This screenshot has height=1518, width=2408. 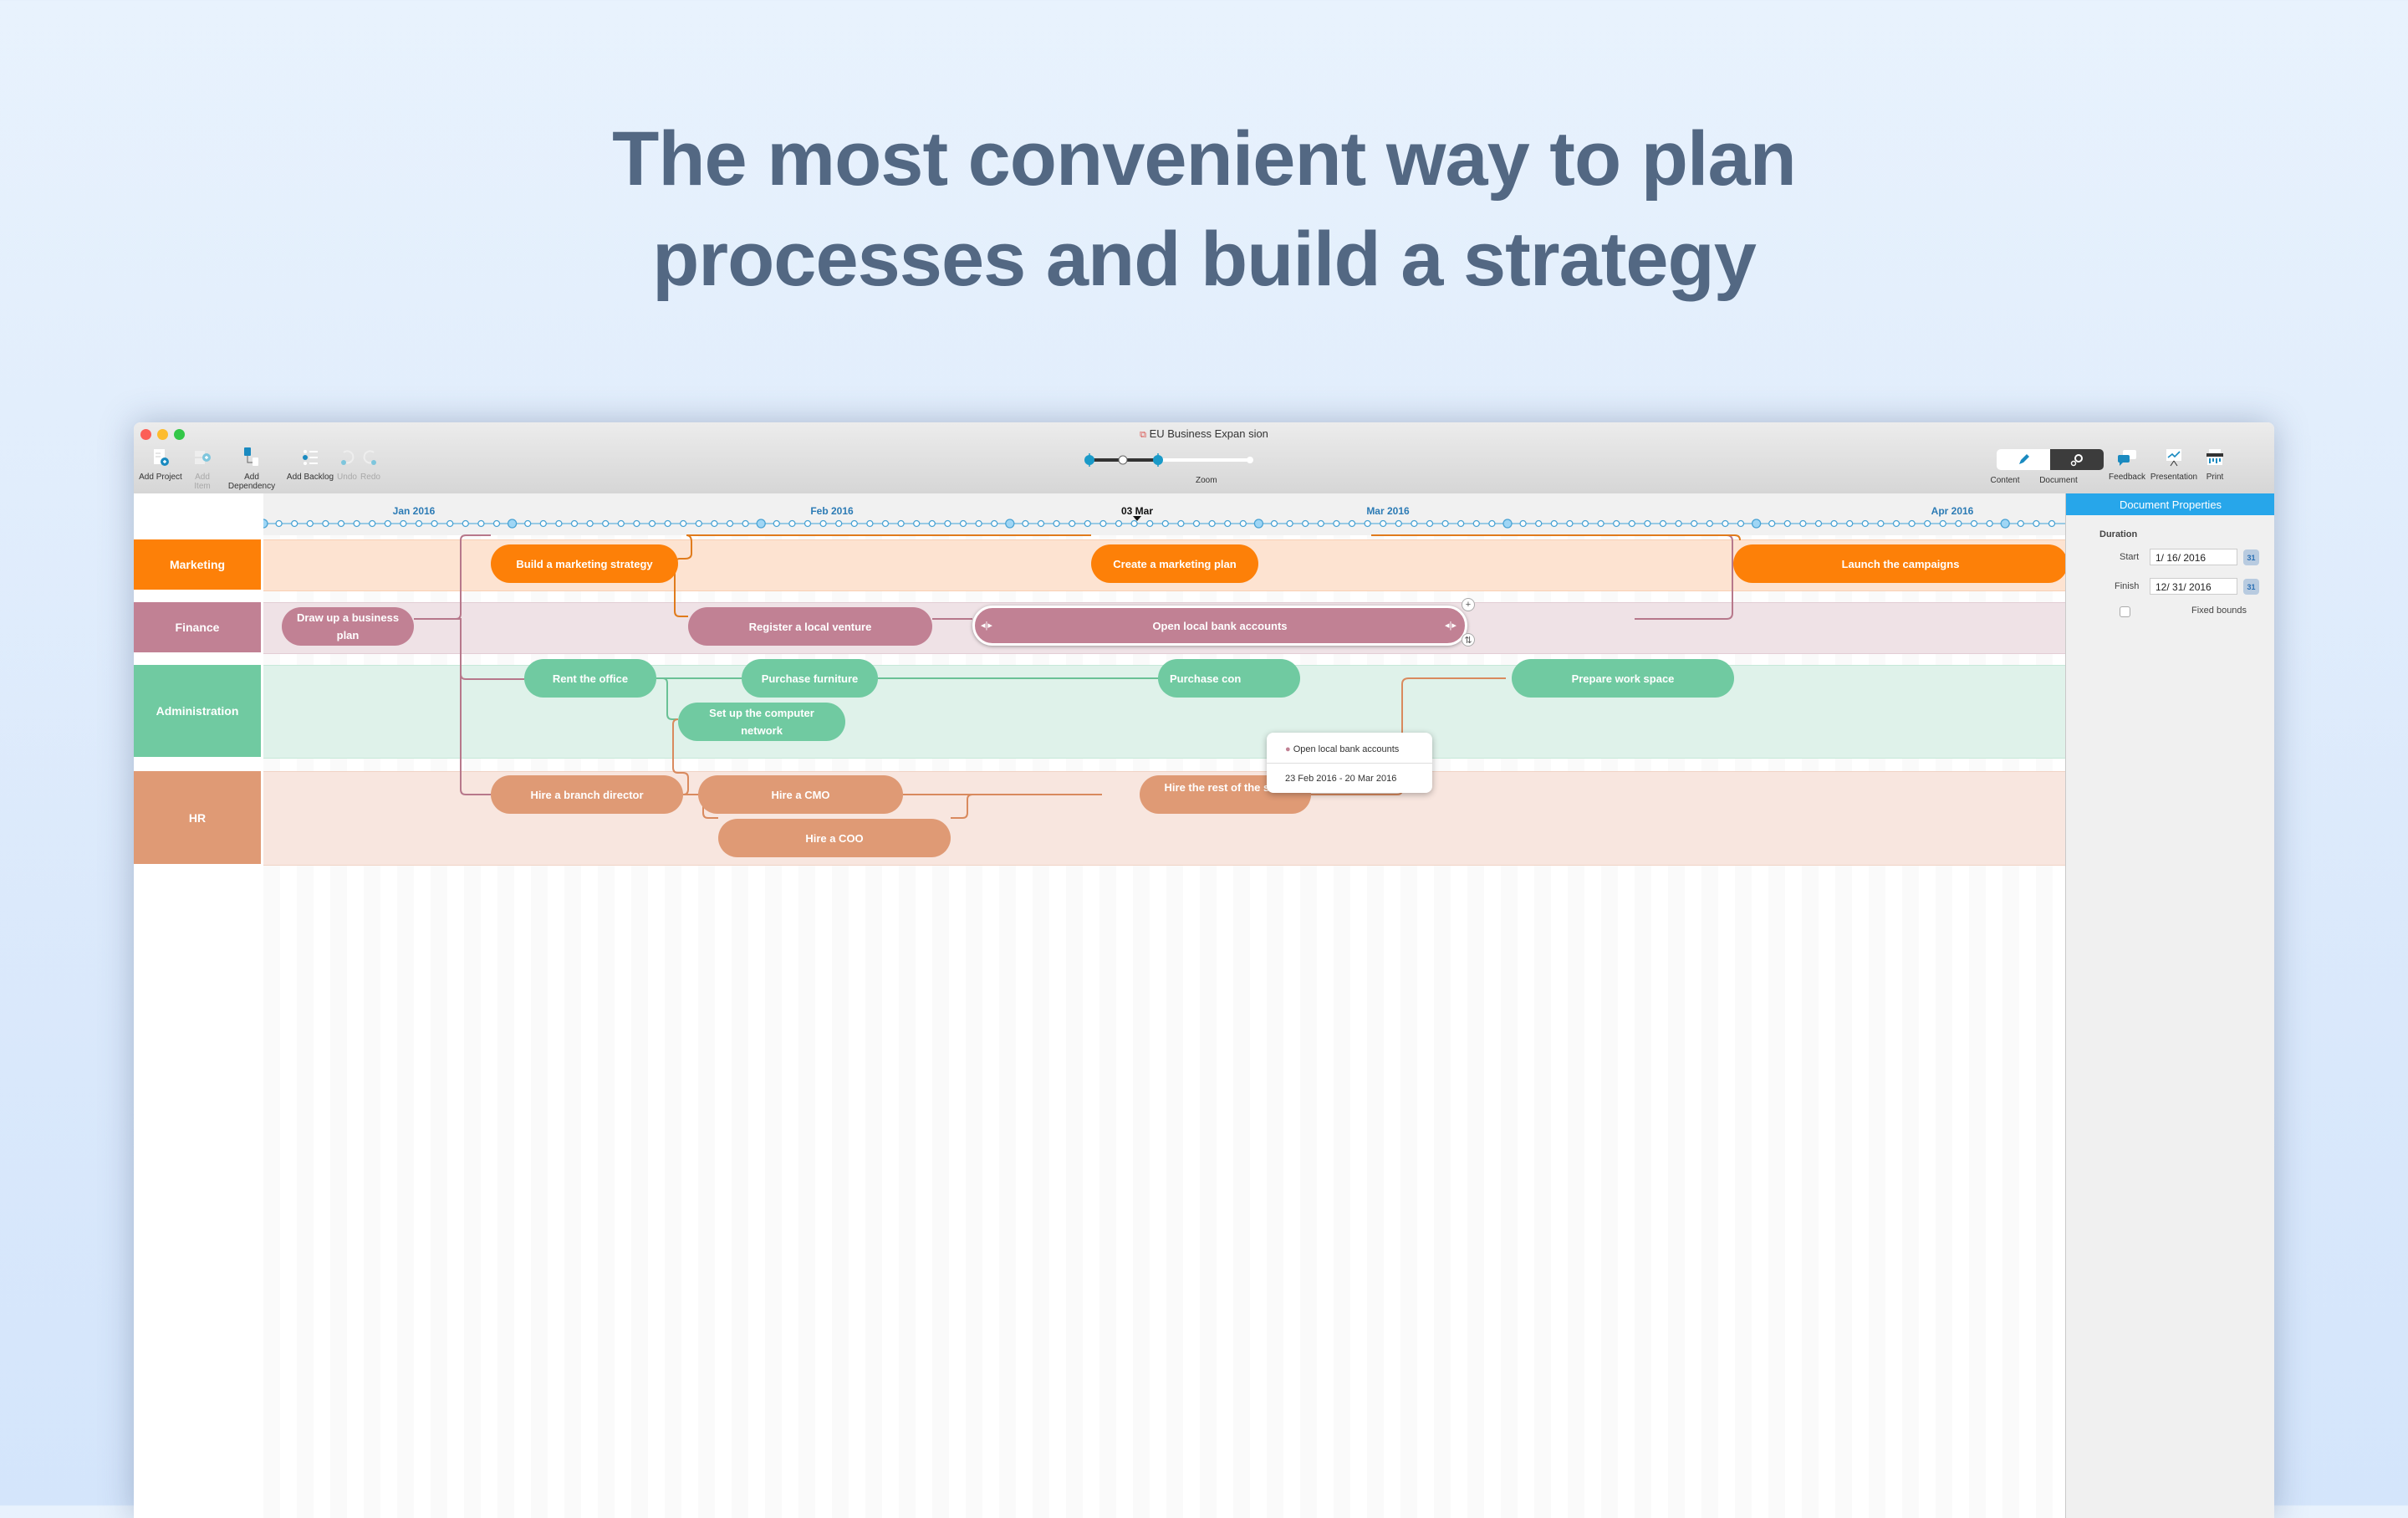 I want to click on add-subtask-icon: +, so click(x=1469, y=604).